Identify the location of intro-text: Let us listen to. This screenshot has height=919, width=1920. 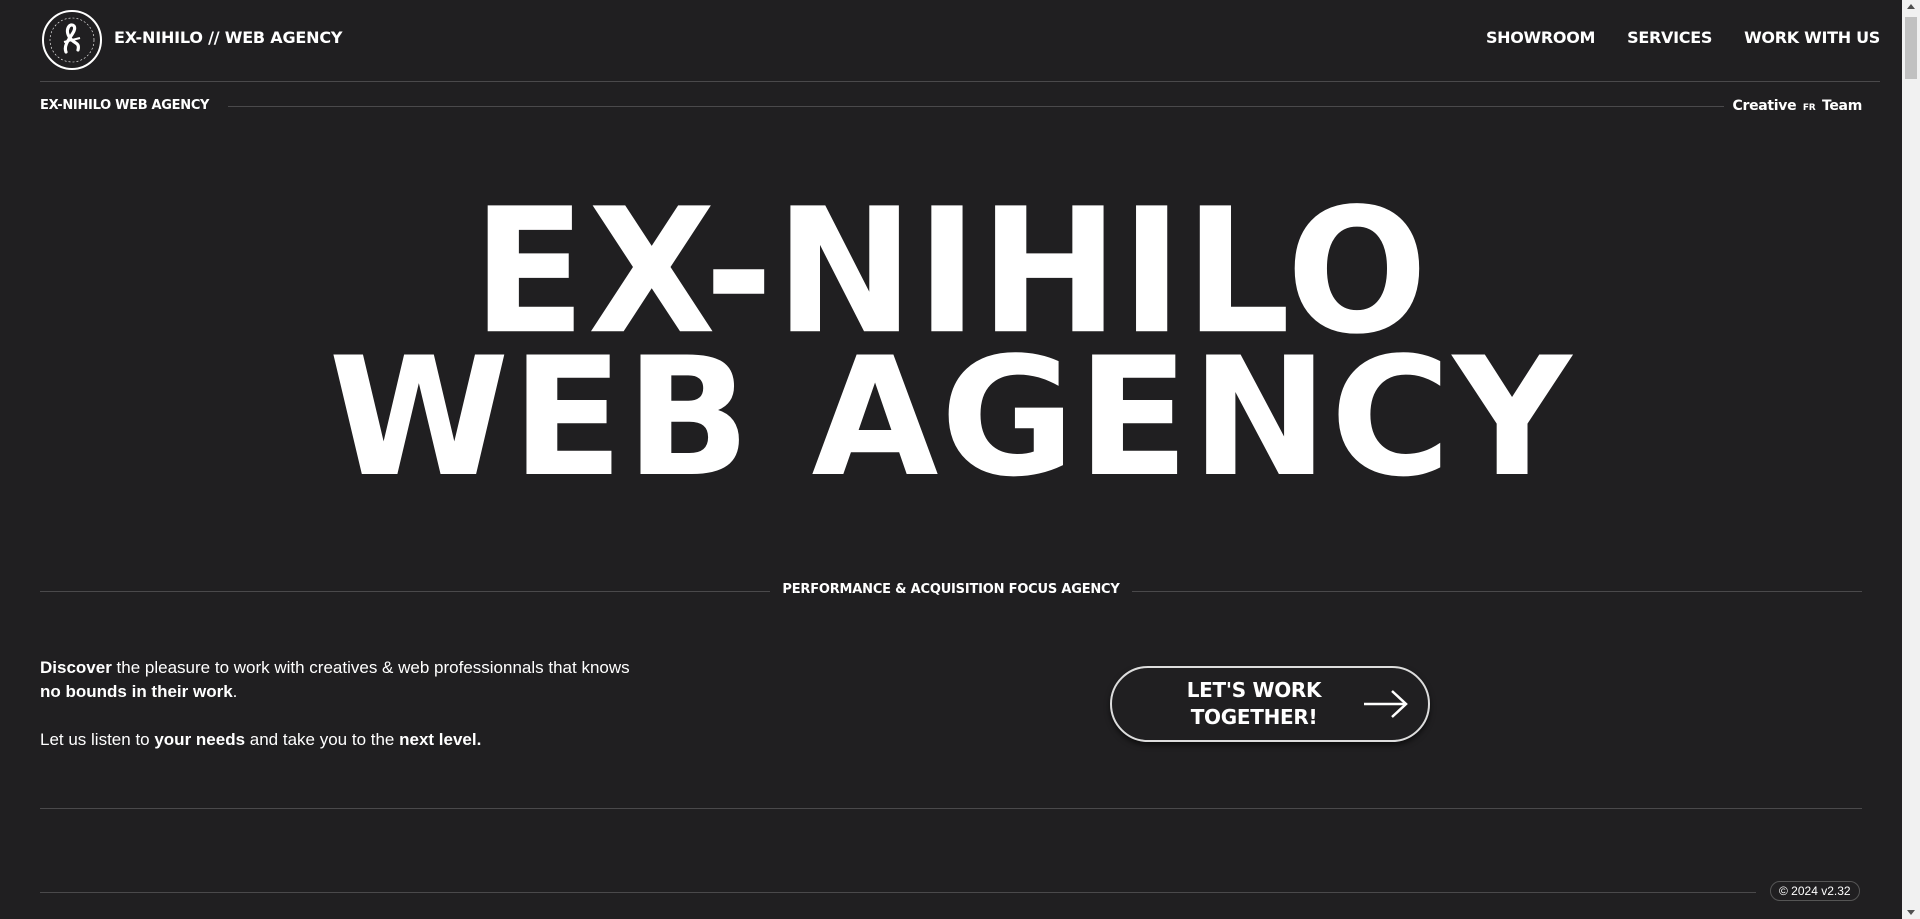
(97, 739).